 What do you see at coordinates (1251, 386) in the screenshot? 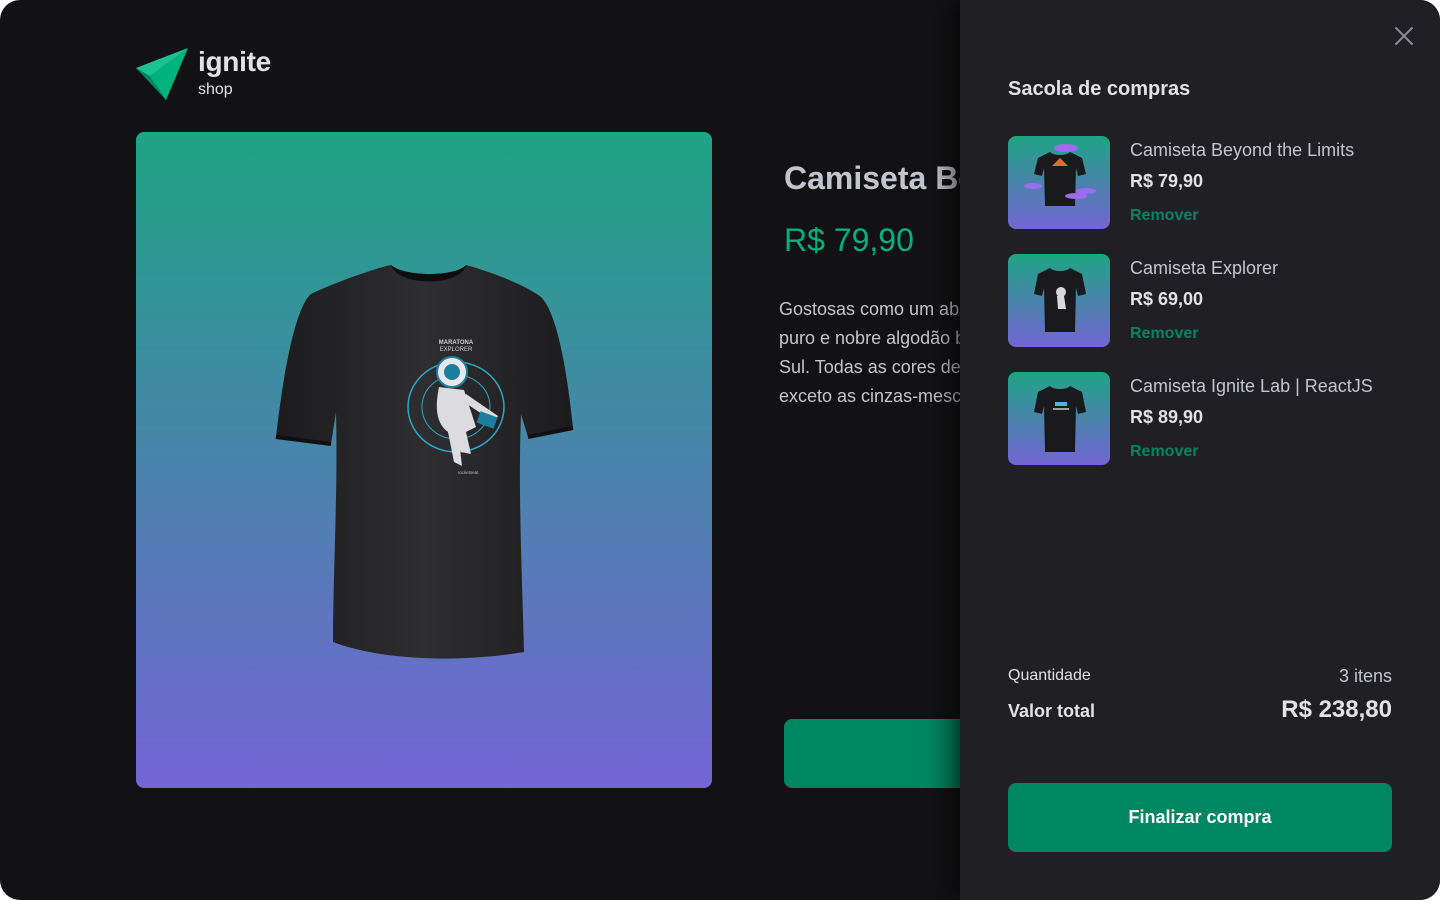
I see `cart-item-name: Camiseta Ignite Lab | ReactJS` at bounding box center [1251, 386].